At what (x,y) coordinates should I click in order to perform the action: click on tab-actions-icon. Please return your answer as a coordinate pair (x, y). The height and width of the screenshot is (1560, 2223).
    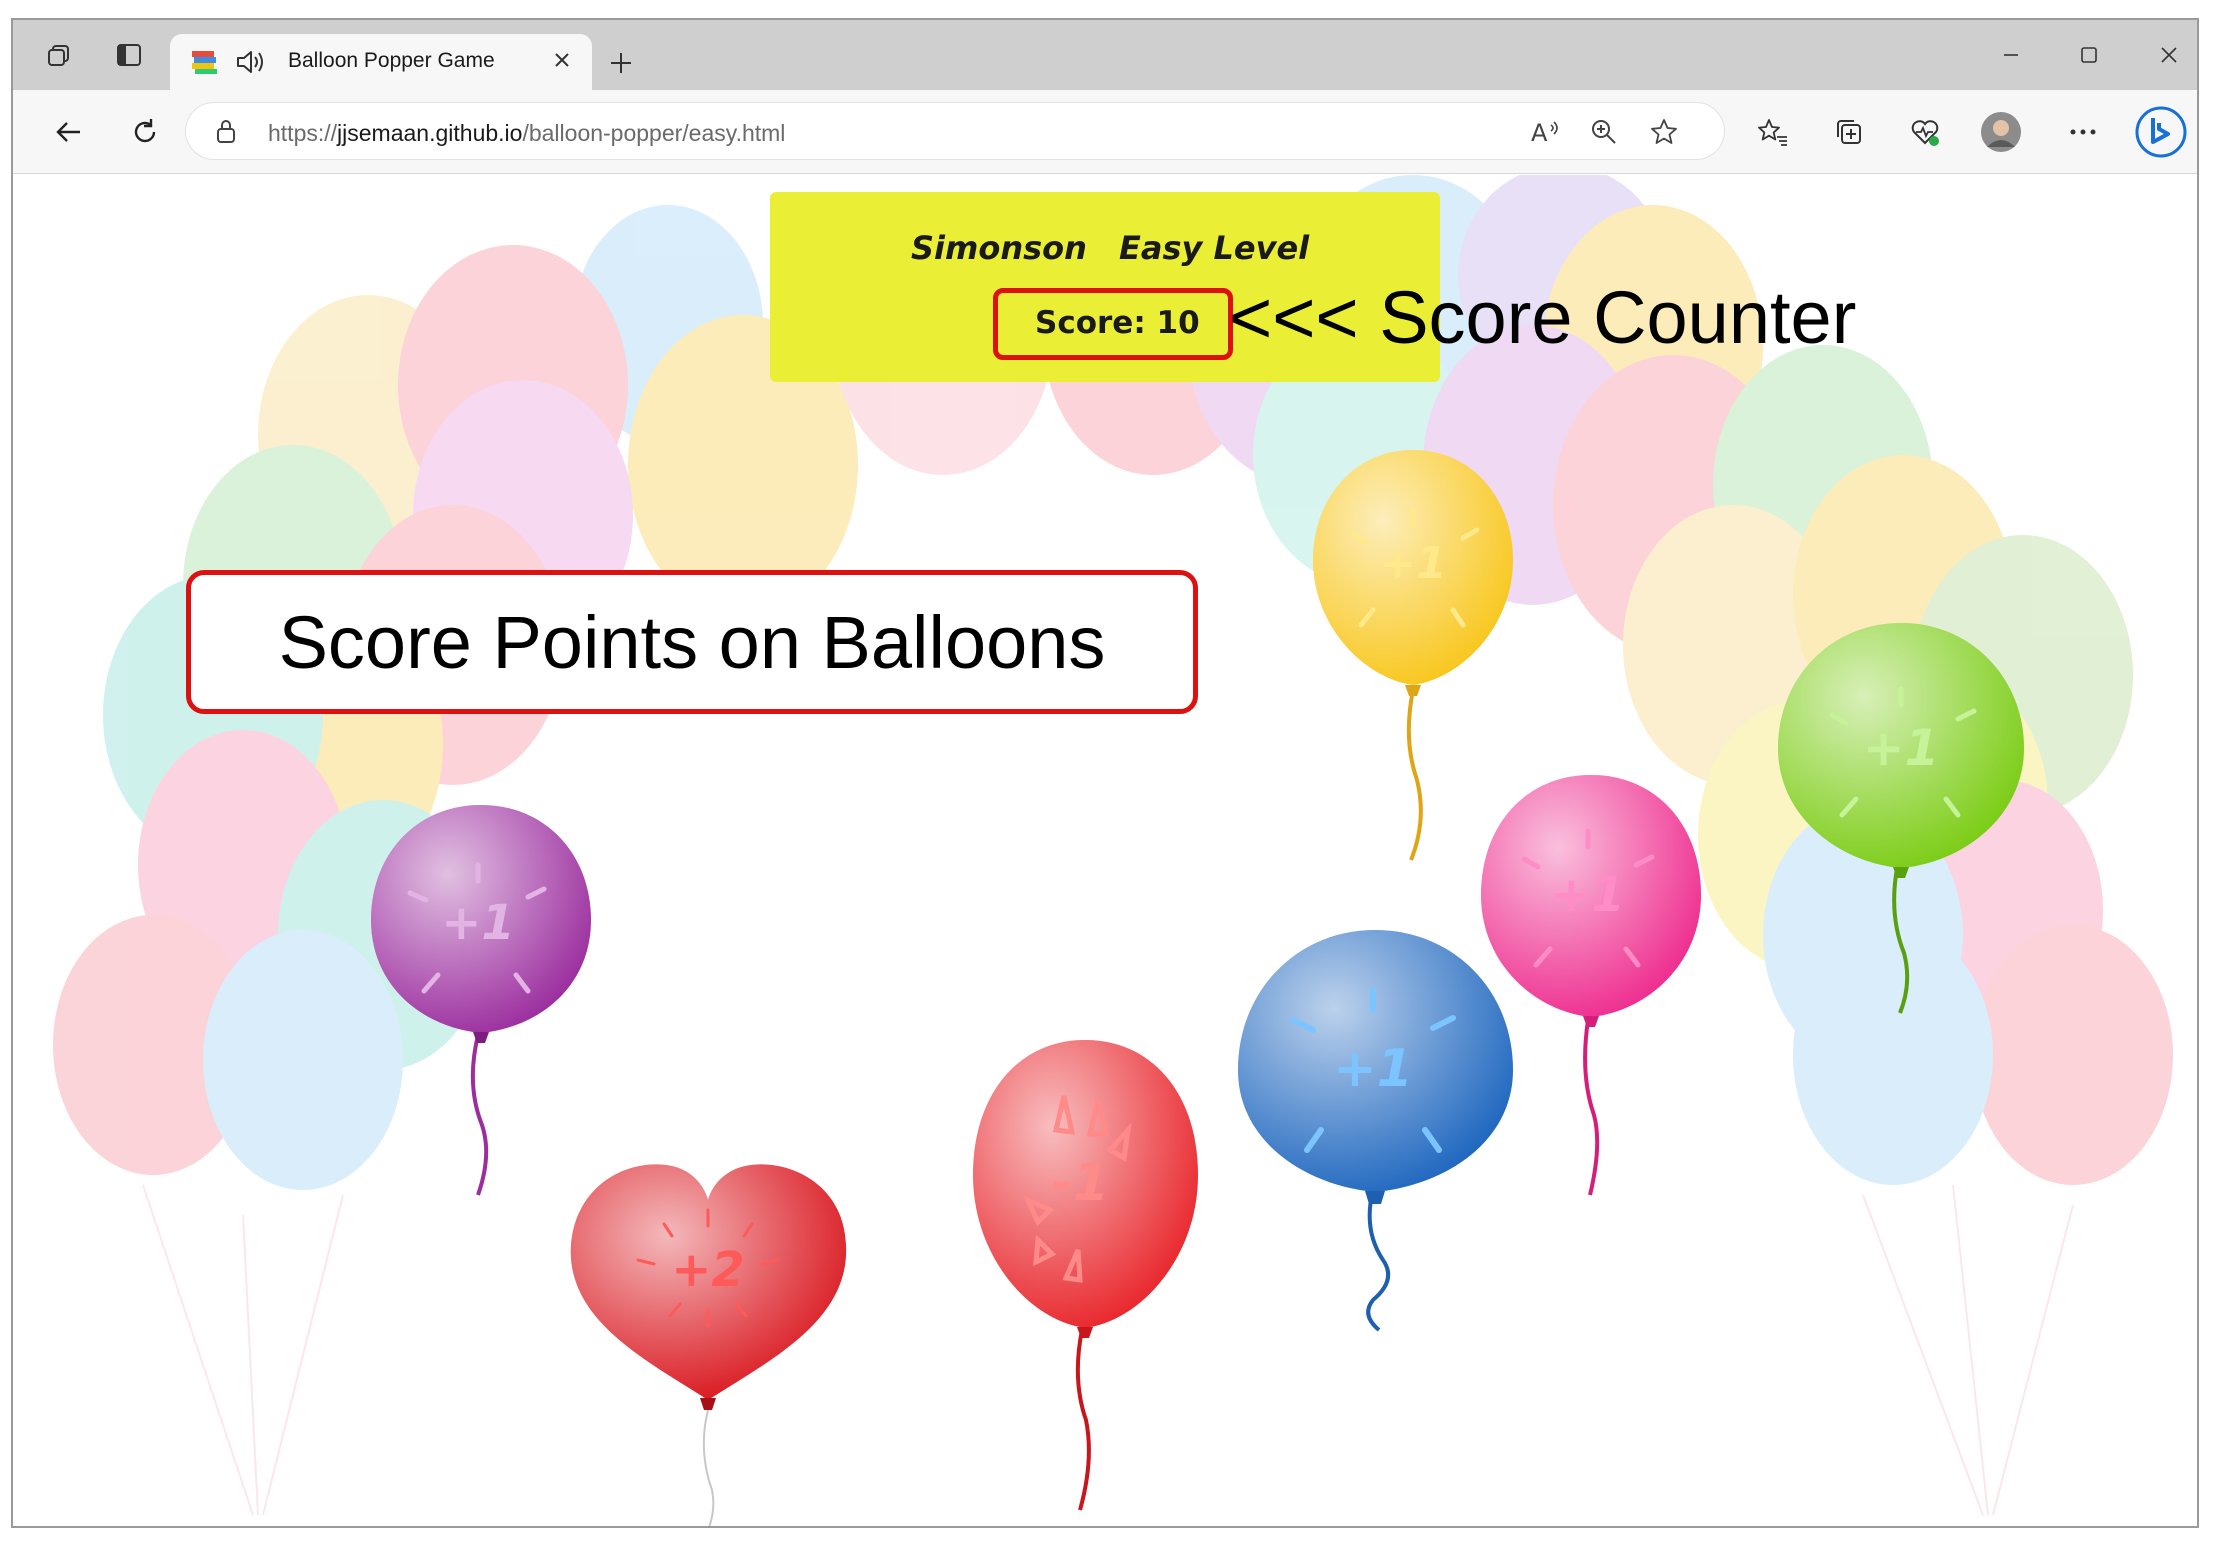
    Looking at the image, I should click on (129, 55).